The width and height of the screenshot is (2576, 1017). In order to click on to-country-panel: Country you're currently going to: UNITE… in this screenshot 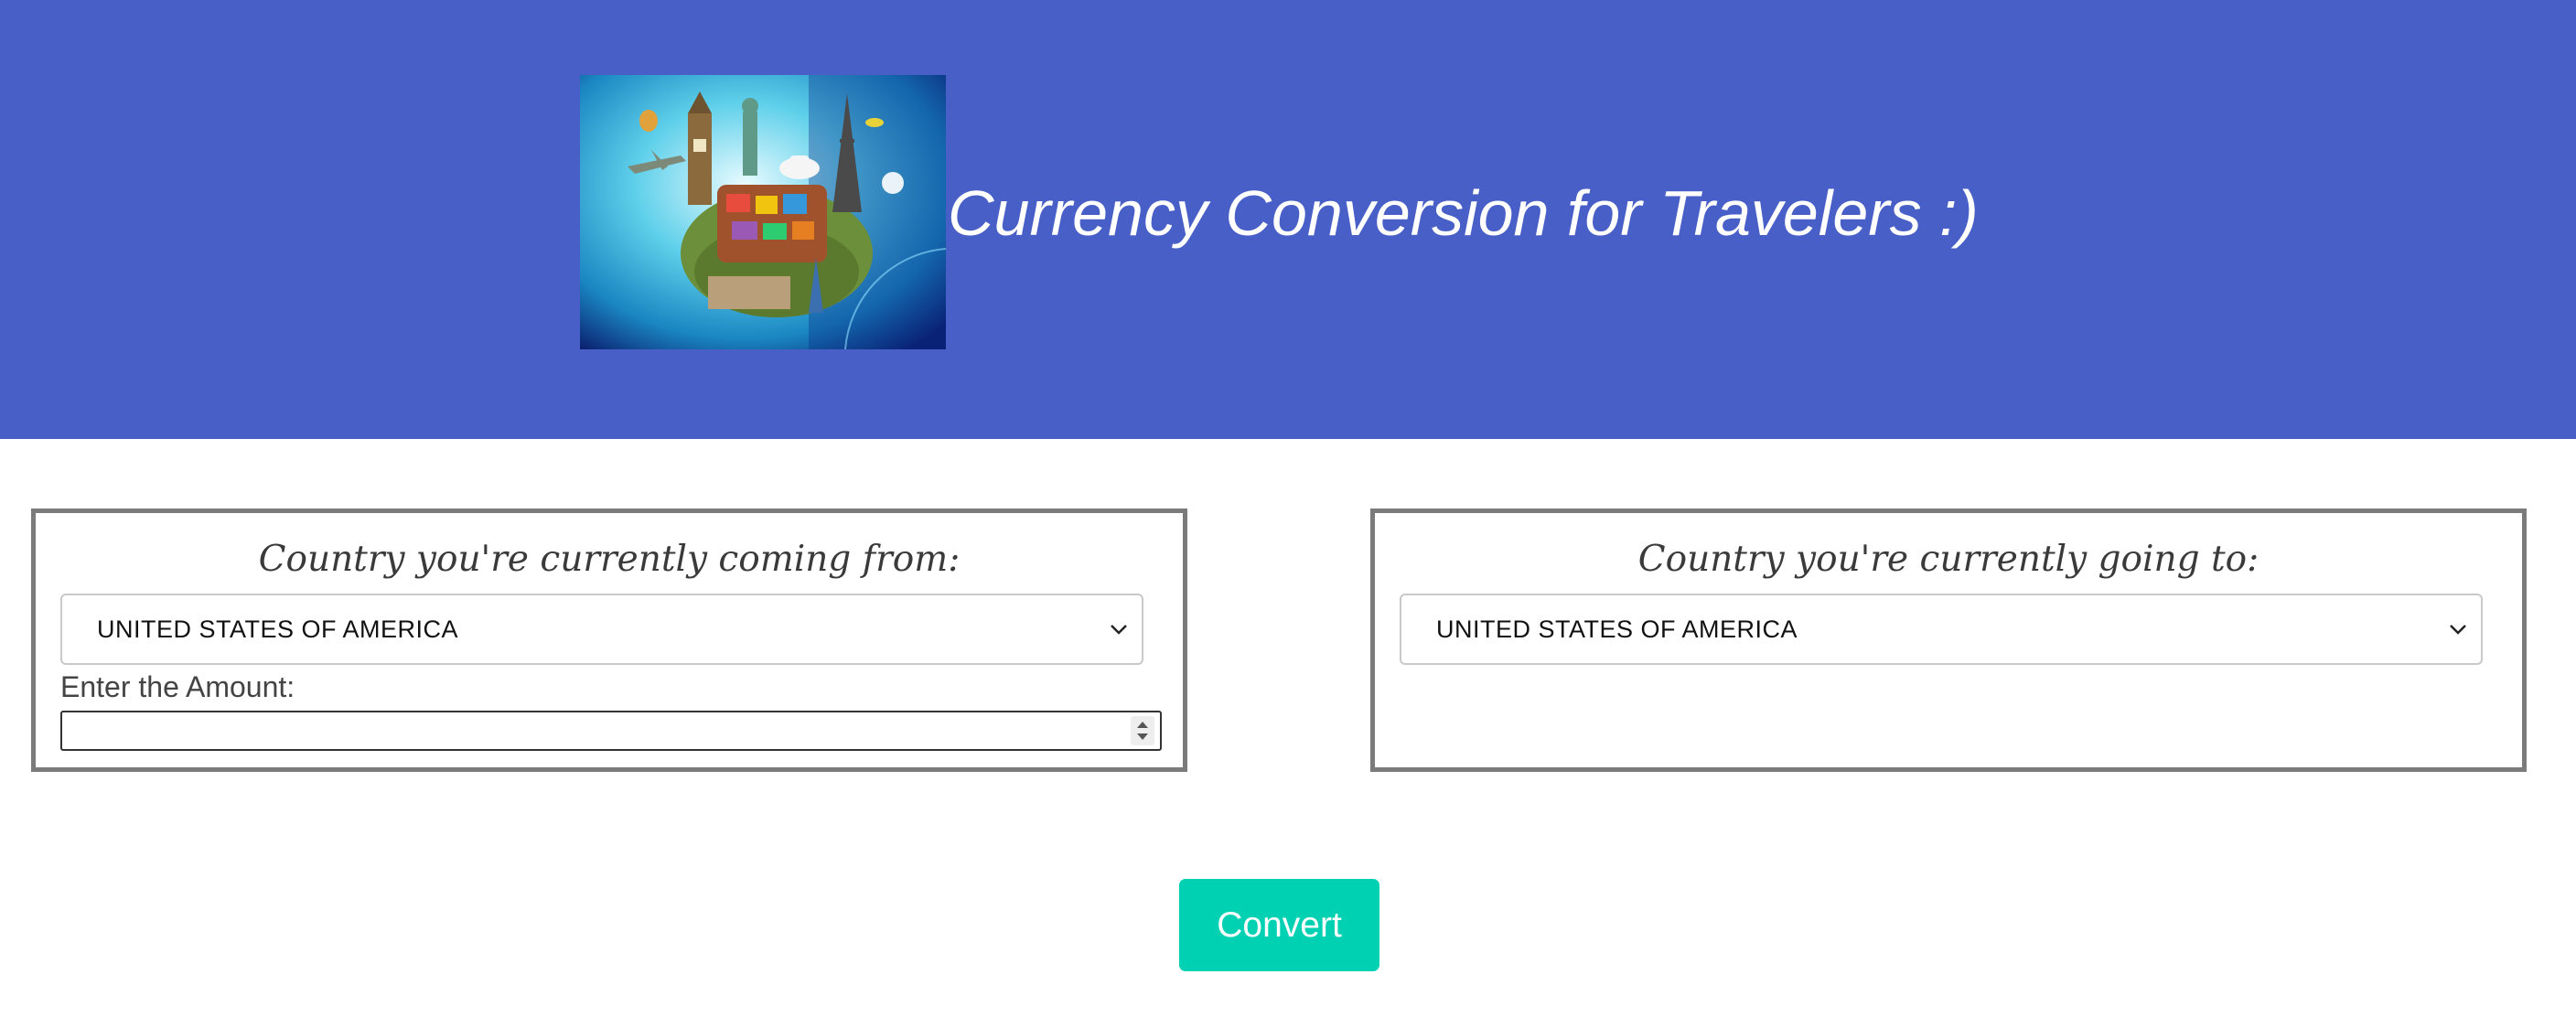, I will do `click(1949, 640)`.